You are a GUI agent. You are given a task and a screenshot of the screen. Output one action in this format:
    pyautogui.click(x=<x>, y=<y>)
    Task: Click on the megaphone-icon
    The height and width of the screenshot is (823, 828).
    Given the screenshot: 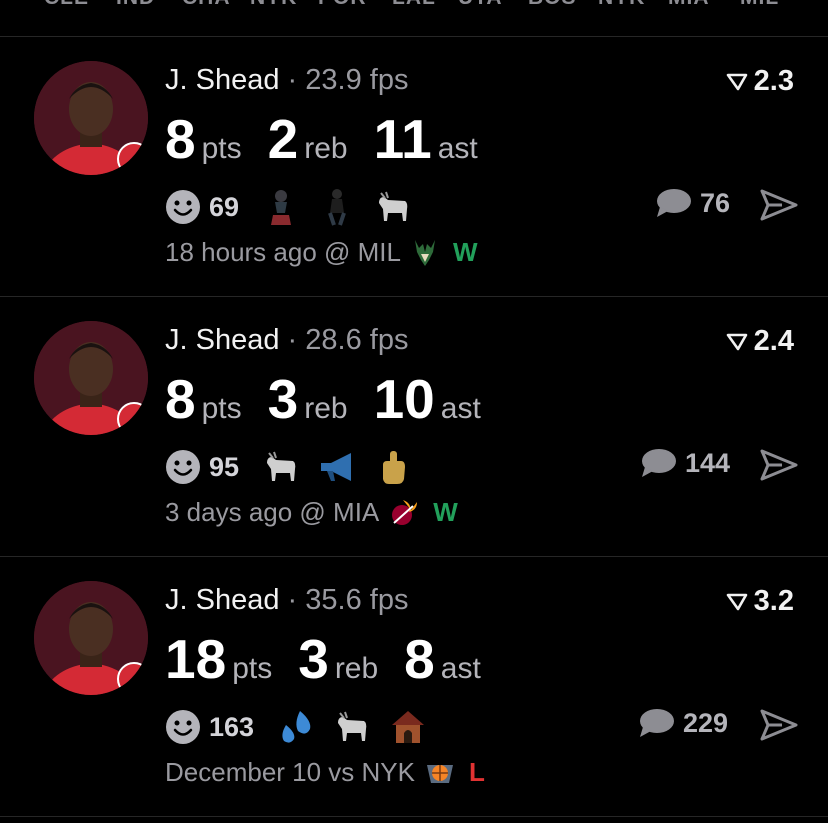 What is the action you would take?
    pyautogui.click(x=337, y=467)
    